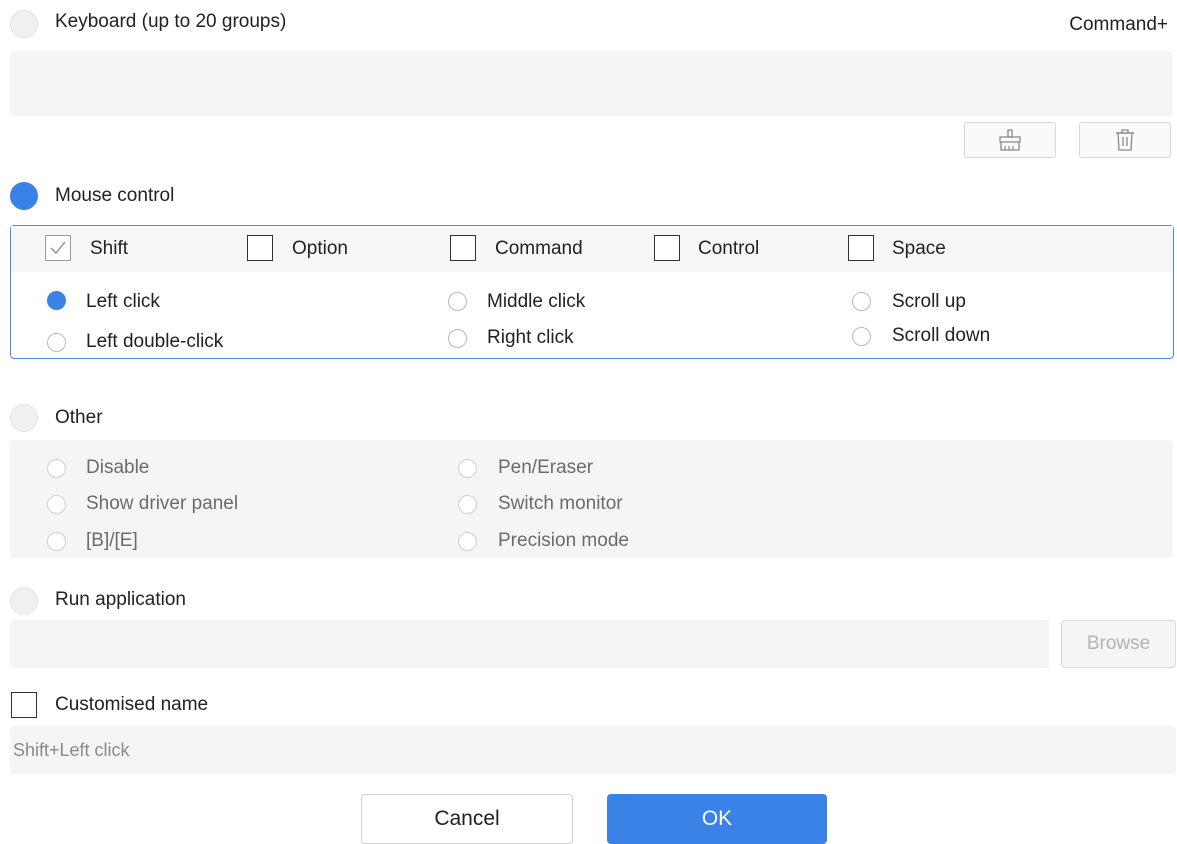 Image resolution: width=1177 pixels, height=844 pixels. What do you see at coordinates (71, 750) in the screenshot?
I see `customised-name-value: Shift+Left click` at bounding box center [71, 750].